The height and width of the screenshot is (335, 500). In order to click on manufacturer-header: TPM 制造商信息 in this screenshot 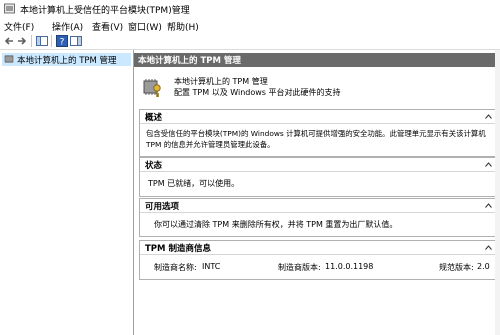, I will do `click(318, 248)`.